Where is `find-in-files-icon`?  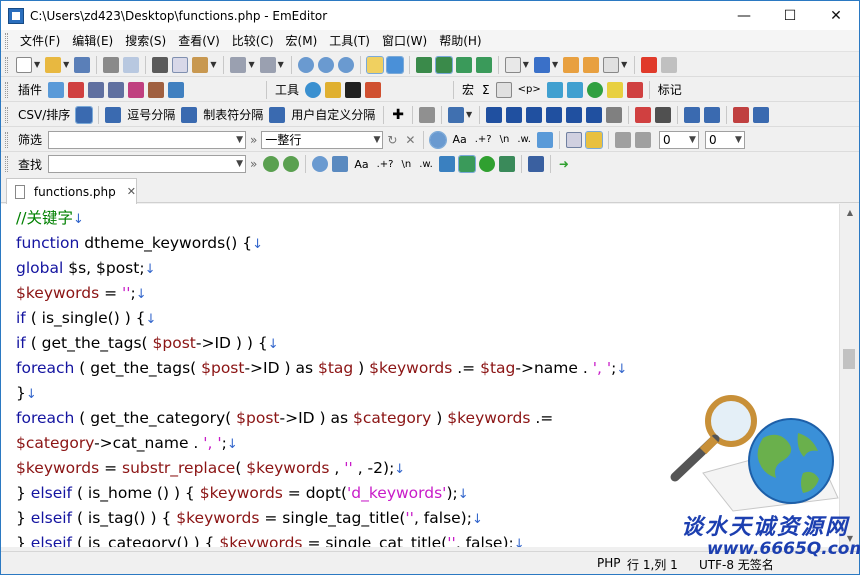 find-in-files-icon is located at coordinates (340, 164).